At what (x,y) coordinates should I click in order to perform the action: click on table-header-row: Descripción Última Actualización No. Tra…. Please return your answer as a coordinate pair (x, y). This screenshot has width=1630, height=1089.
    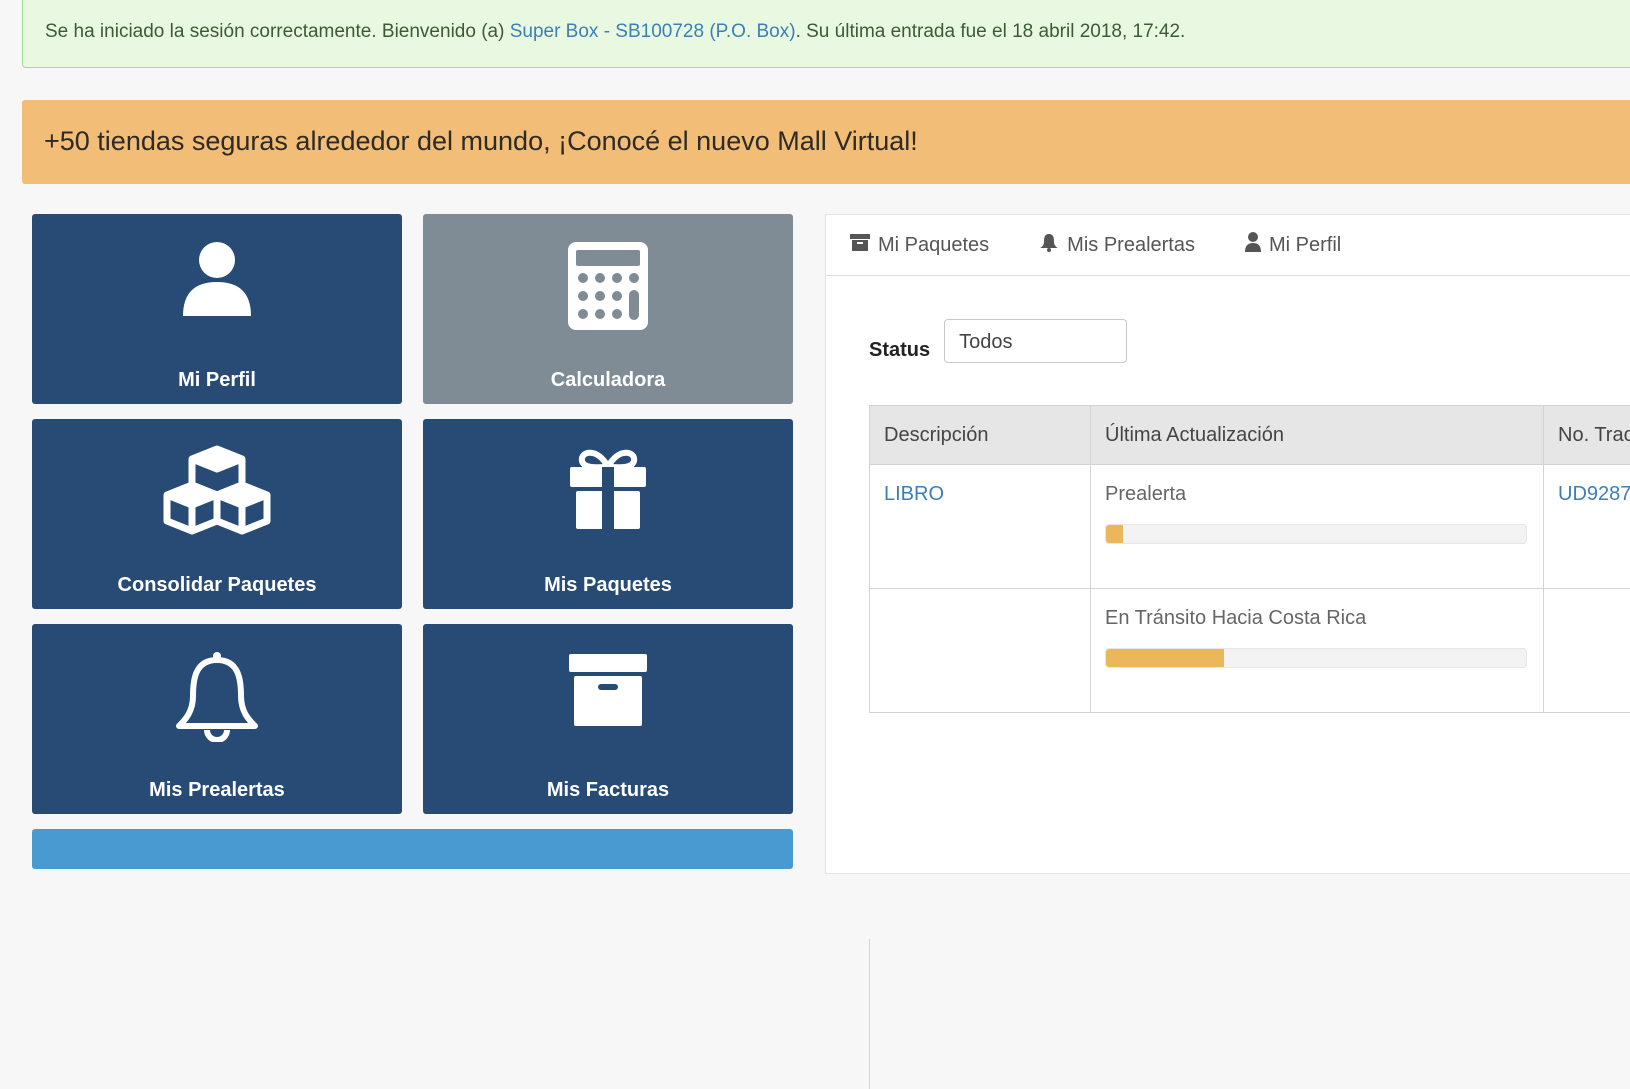
    Looking at the image, I should click on (1250, 435).